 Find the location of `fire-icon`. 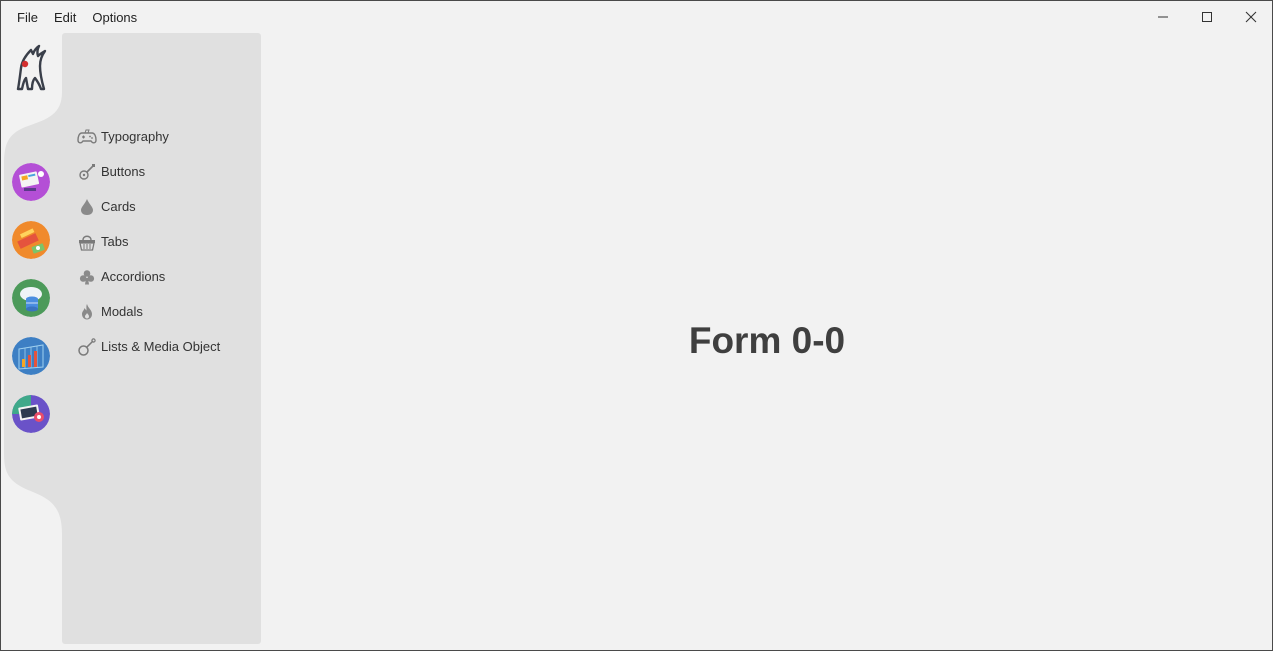

fire-icon is located at coordinates (87, 312).